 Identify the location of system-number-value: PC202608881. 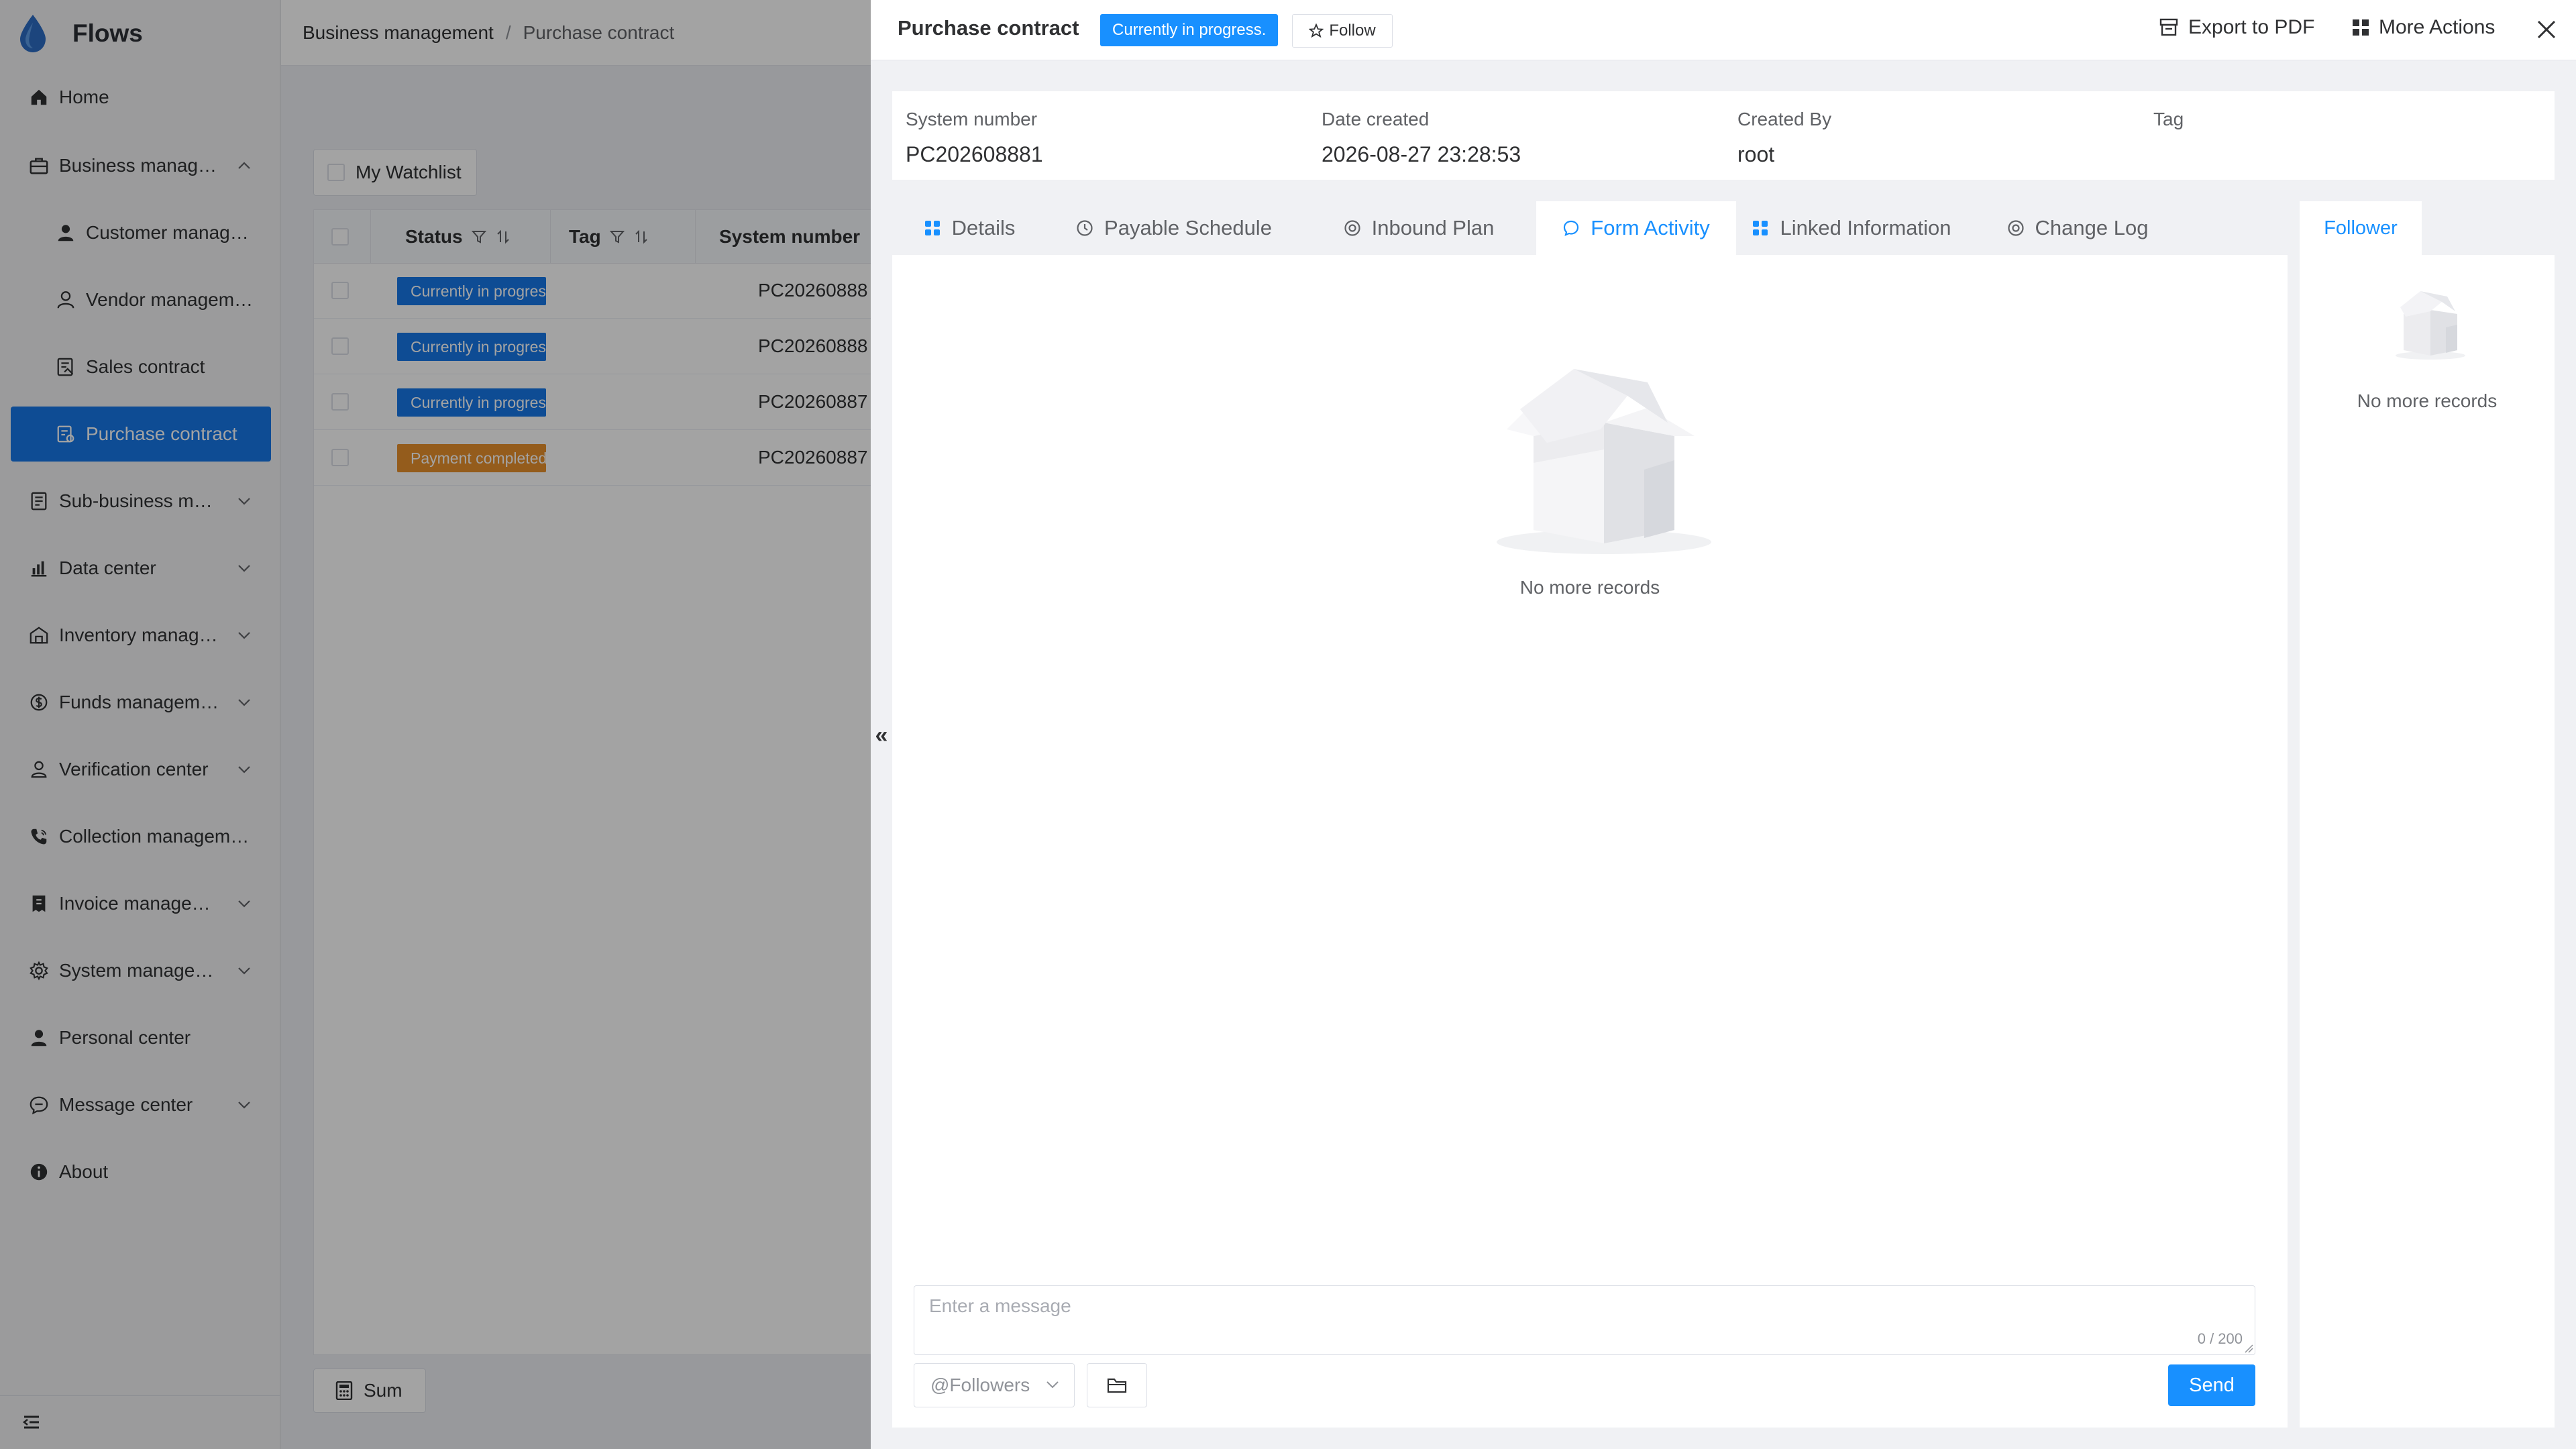
(974, 154).